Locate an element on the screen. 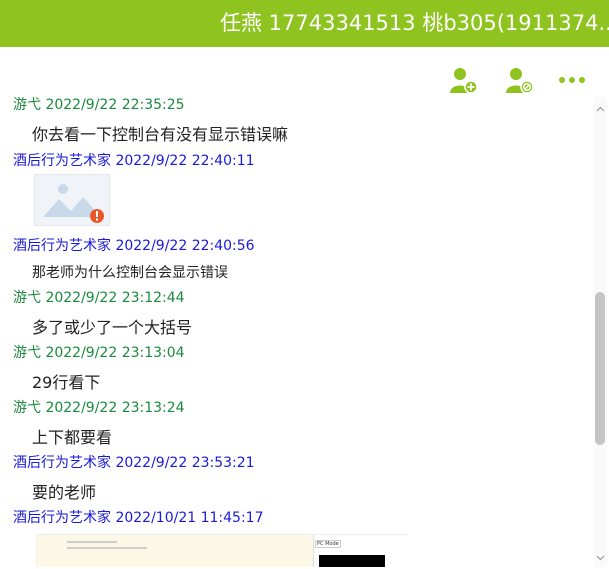 The image size is (609, 569). add-user-icon is located at coordinates (463, 80).